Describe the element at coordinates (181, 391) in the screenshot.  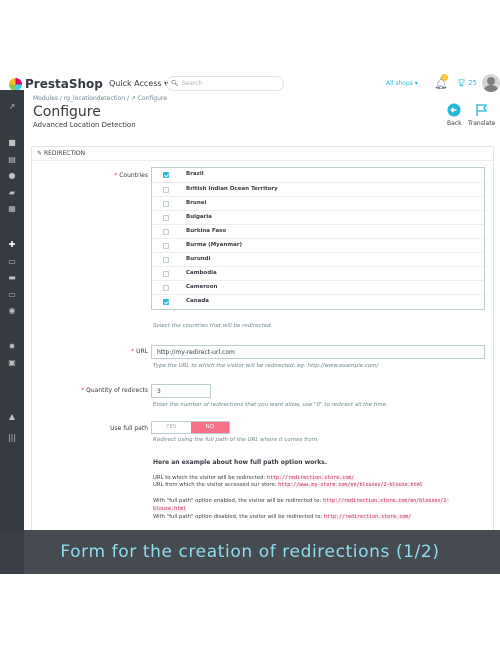
I see `quantity-input: 3` at that location.